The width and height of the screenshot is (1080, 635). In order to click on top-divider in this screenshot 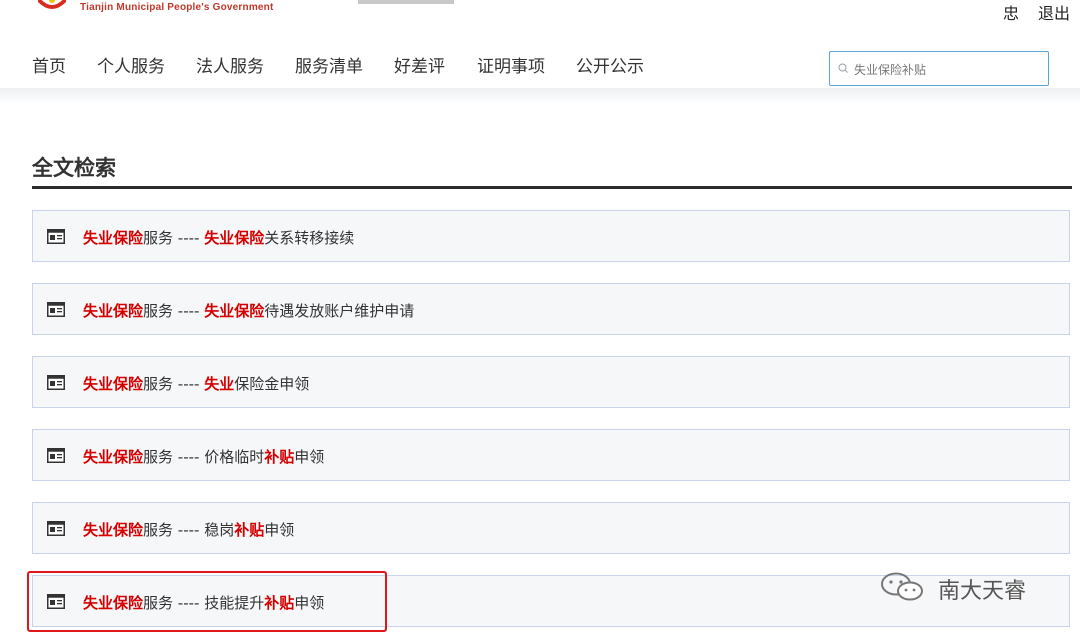, I will do `click(406, 2)`.